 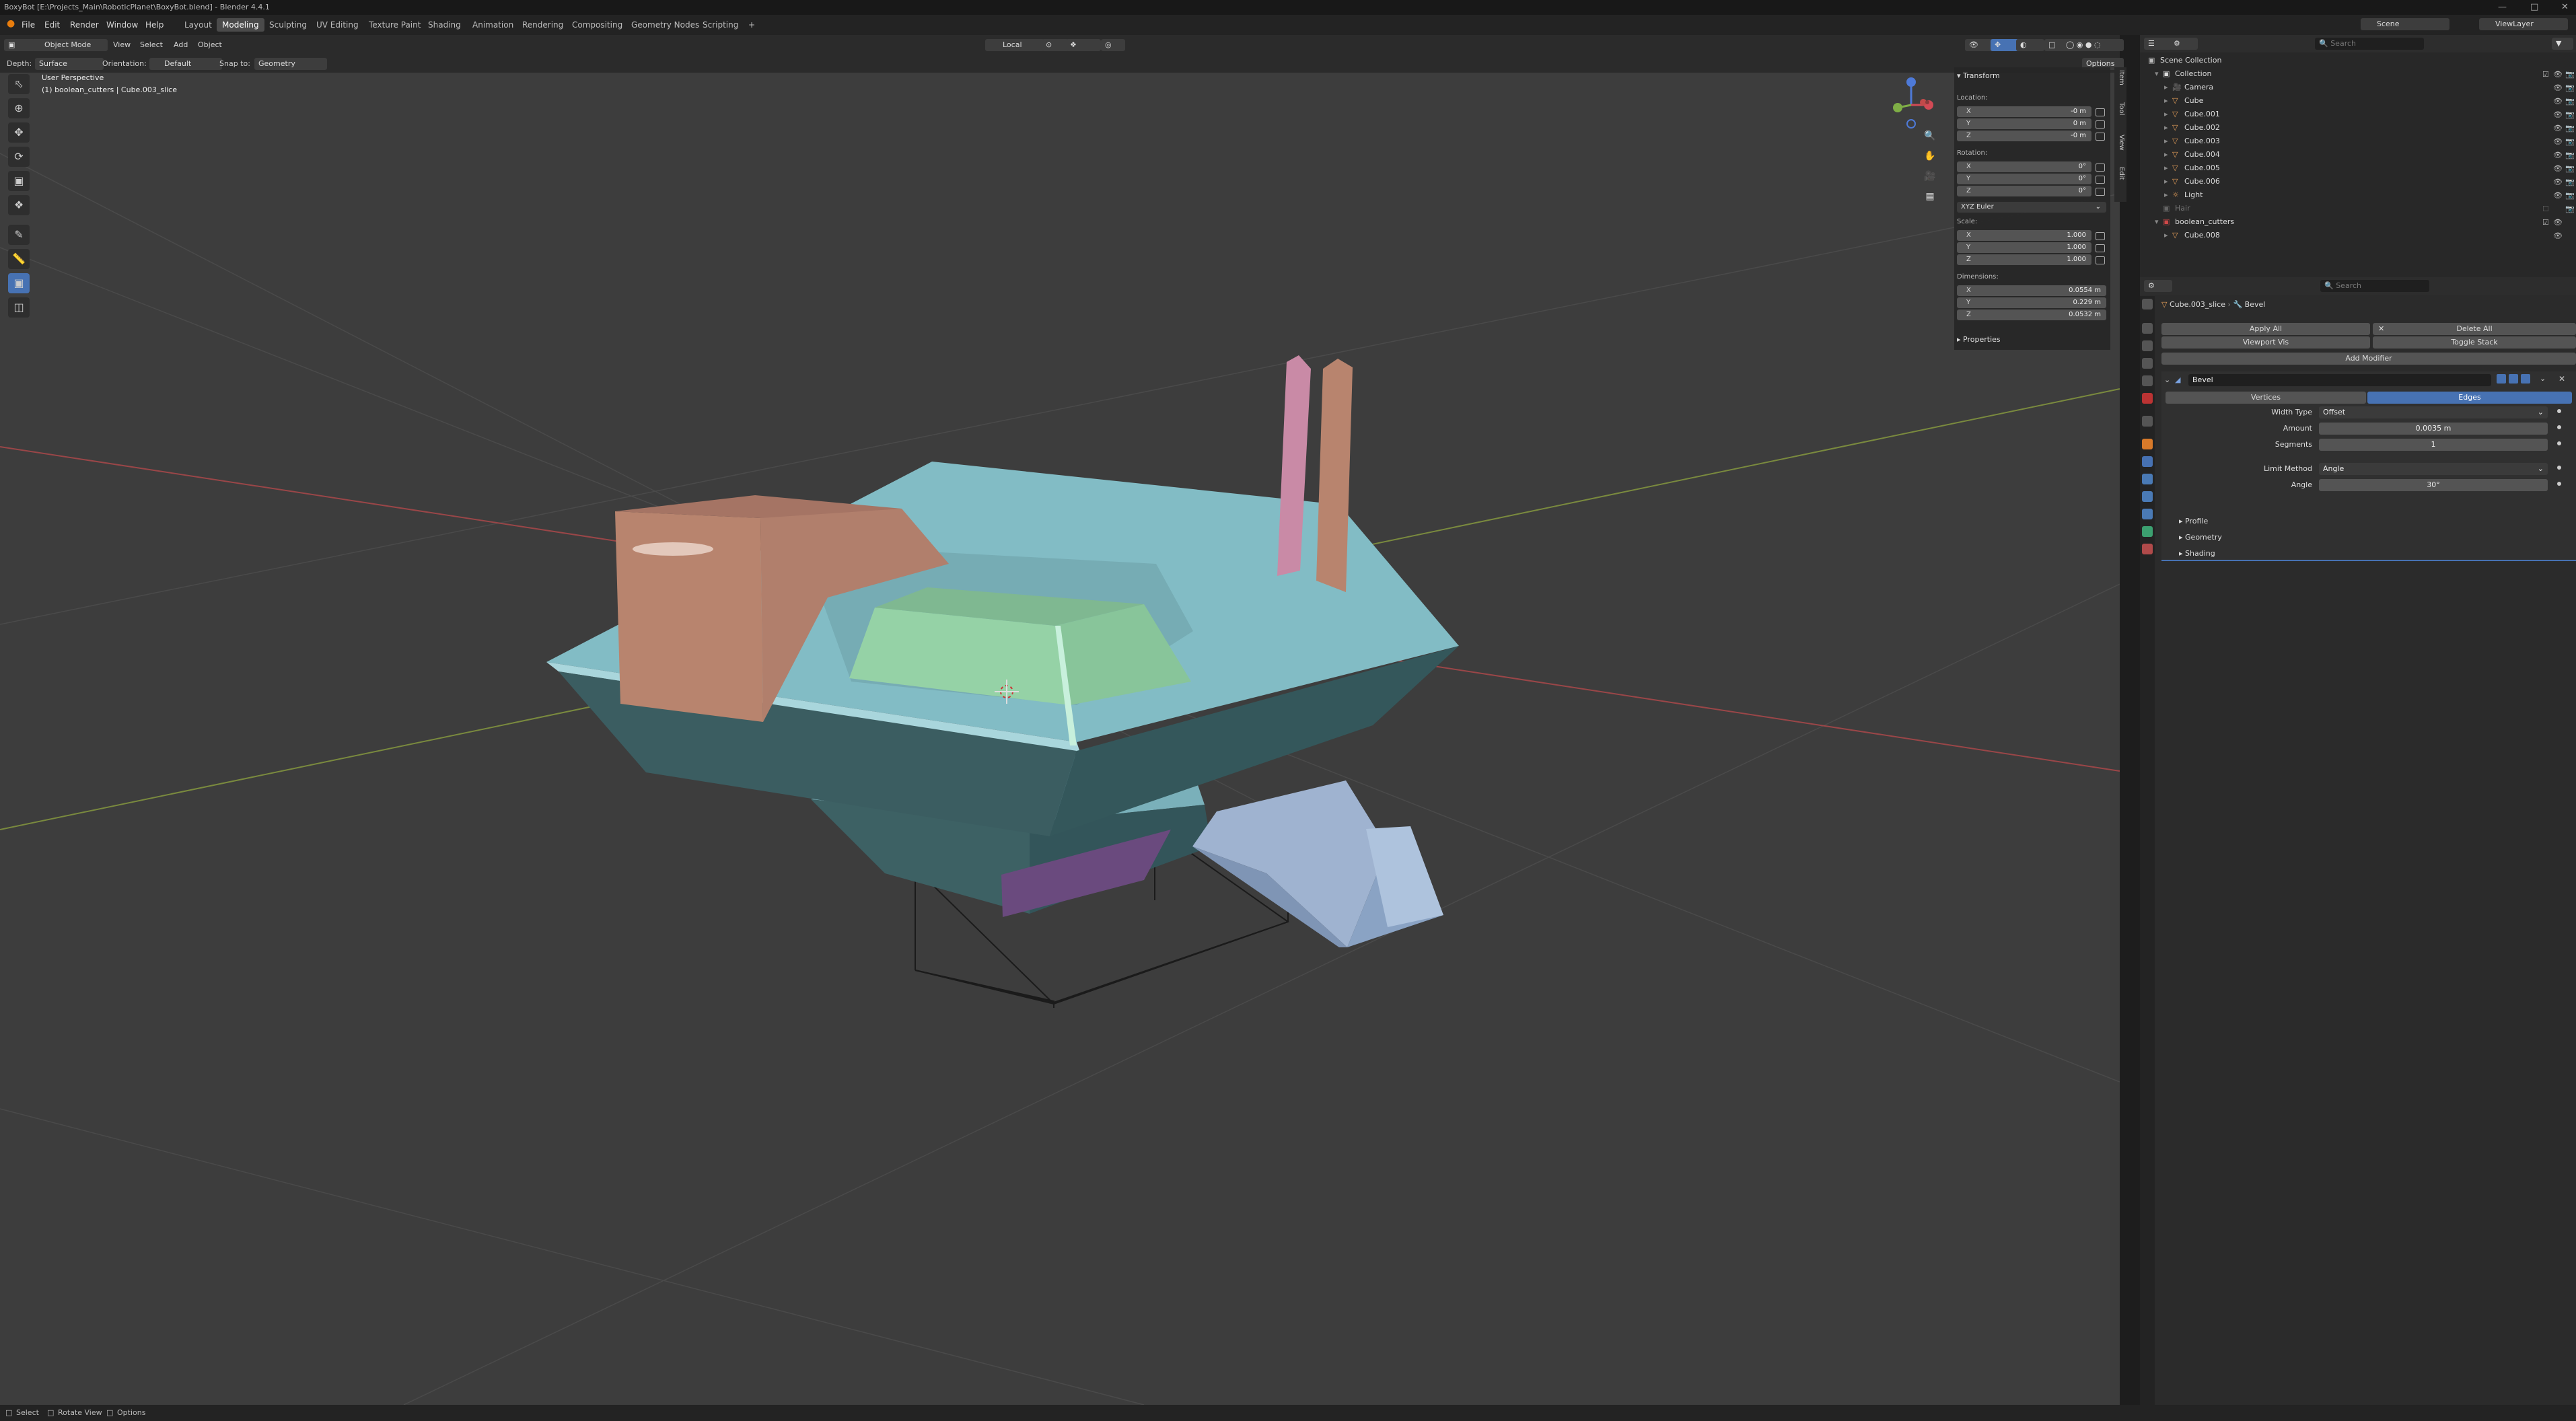 What do you see at coordinates (2147, 531) in the screenshot?
I see `data-tab-icon` at bounding box center [2147, 531].